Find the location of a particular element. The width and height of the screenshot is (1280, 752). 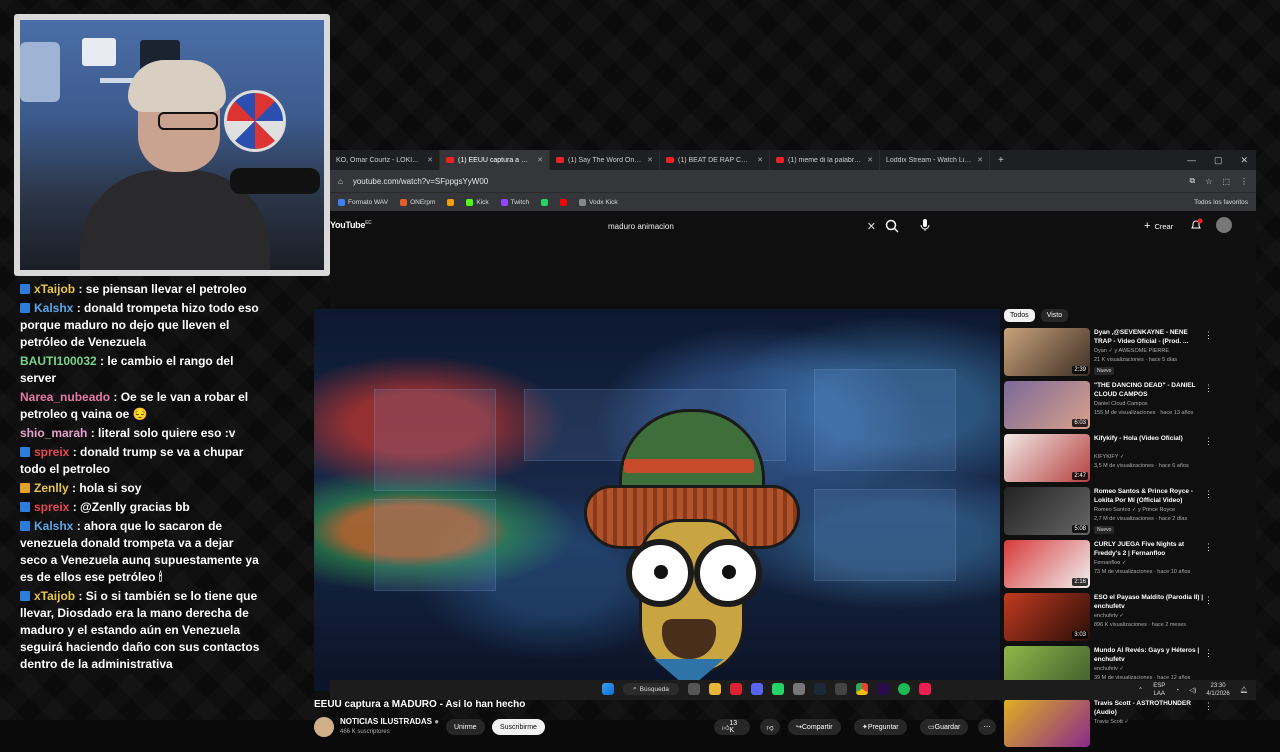

ask-button: ✦ Preguntar is located at coordinates (880, 727).